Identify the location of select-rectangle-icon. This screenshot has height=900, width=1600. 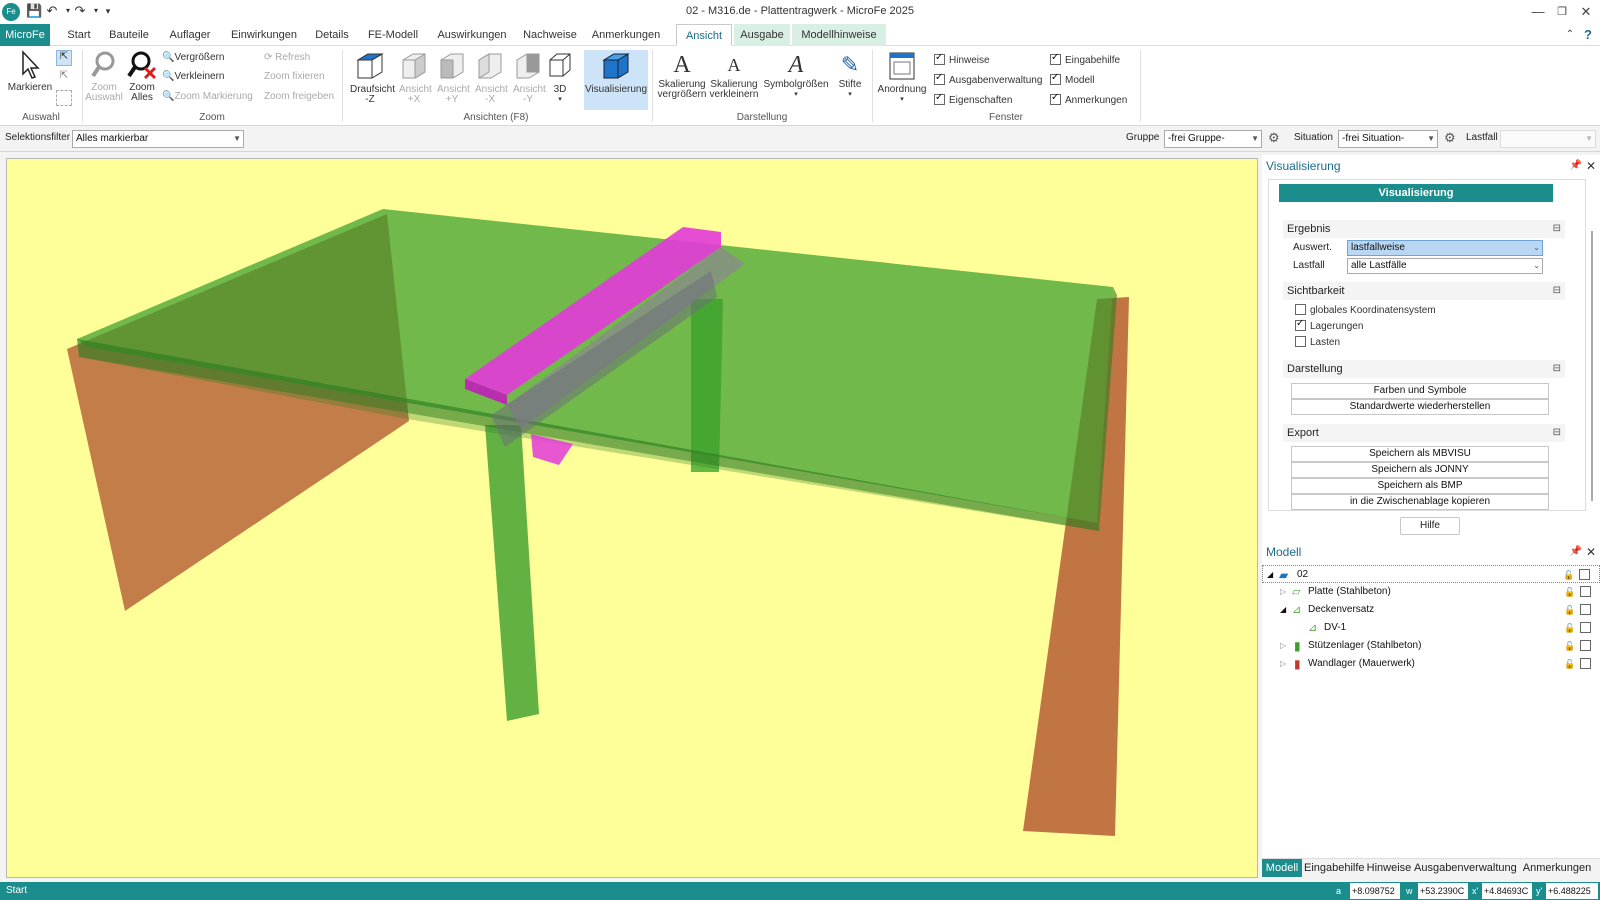
(64, 98).